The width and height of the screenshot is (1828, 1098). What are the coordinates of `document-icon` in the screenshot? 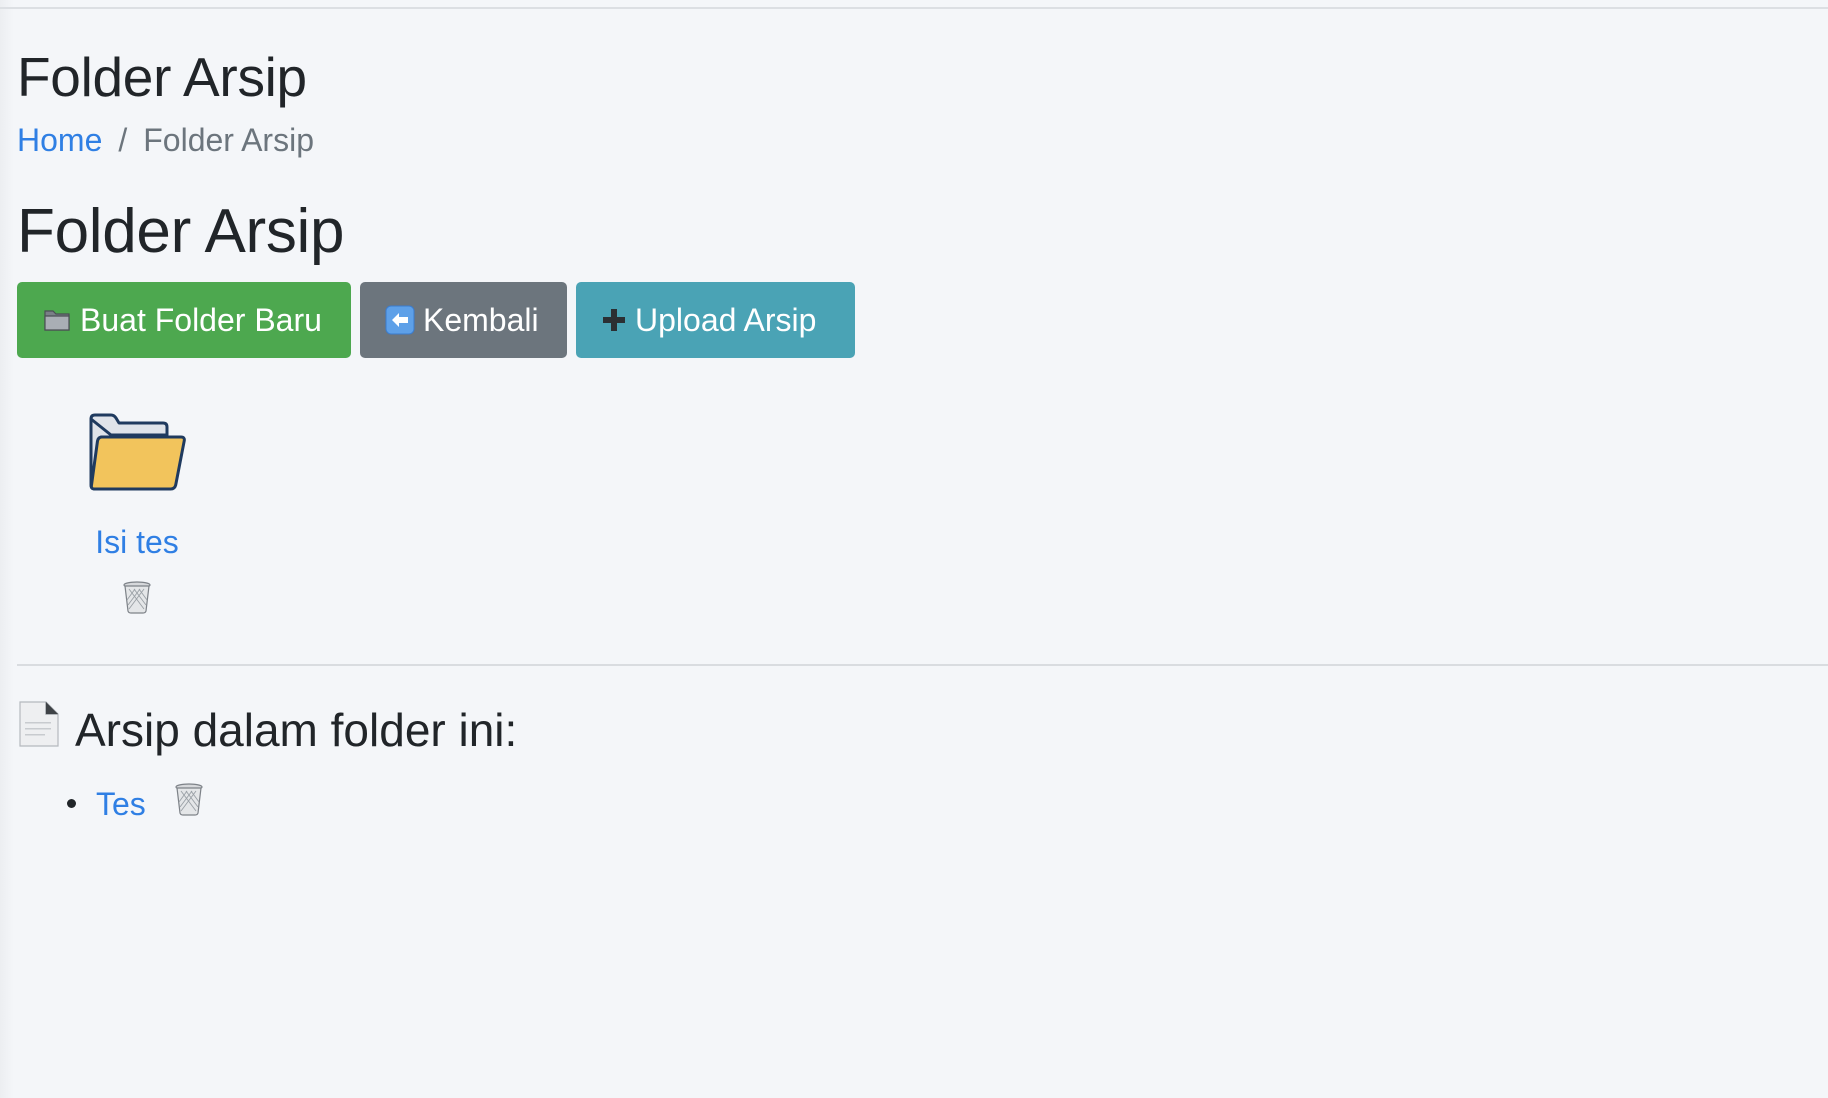 It's located at (39, 730).